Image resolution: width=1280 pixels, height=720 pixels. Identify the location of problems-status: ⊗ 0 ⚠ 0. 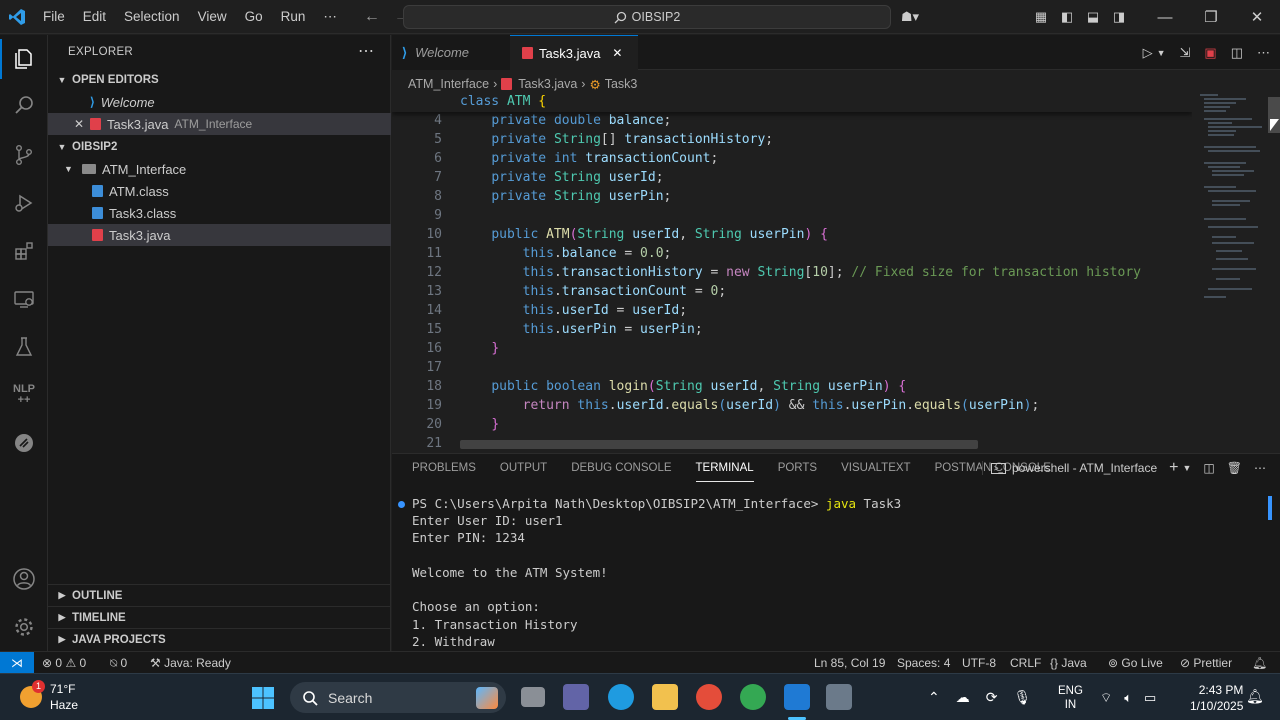
(64, 663).